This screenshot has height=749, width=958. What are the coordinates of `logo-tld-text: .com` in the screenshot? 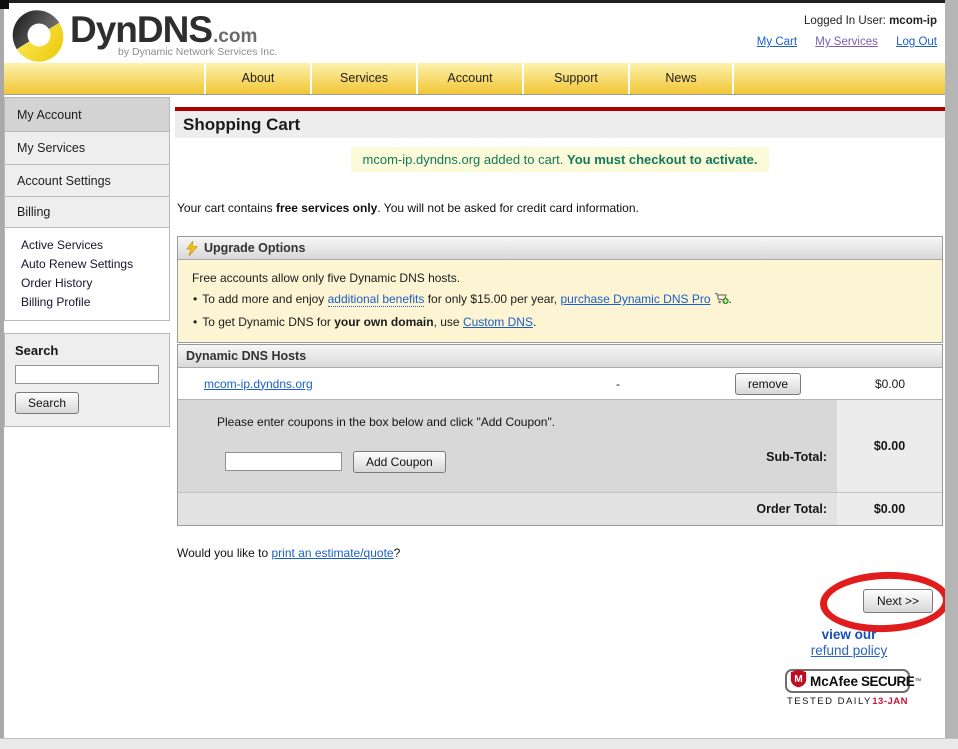 It's located at (235, 36).